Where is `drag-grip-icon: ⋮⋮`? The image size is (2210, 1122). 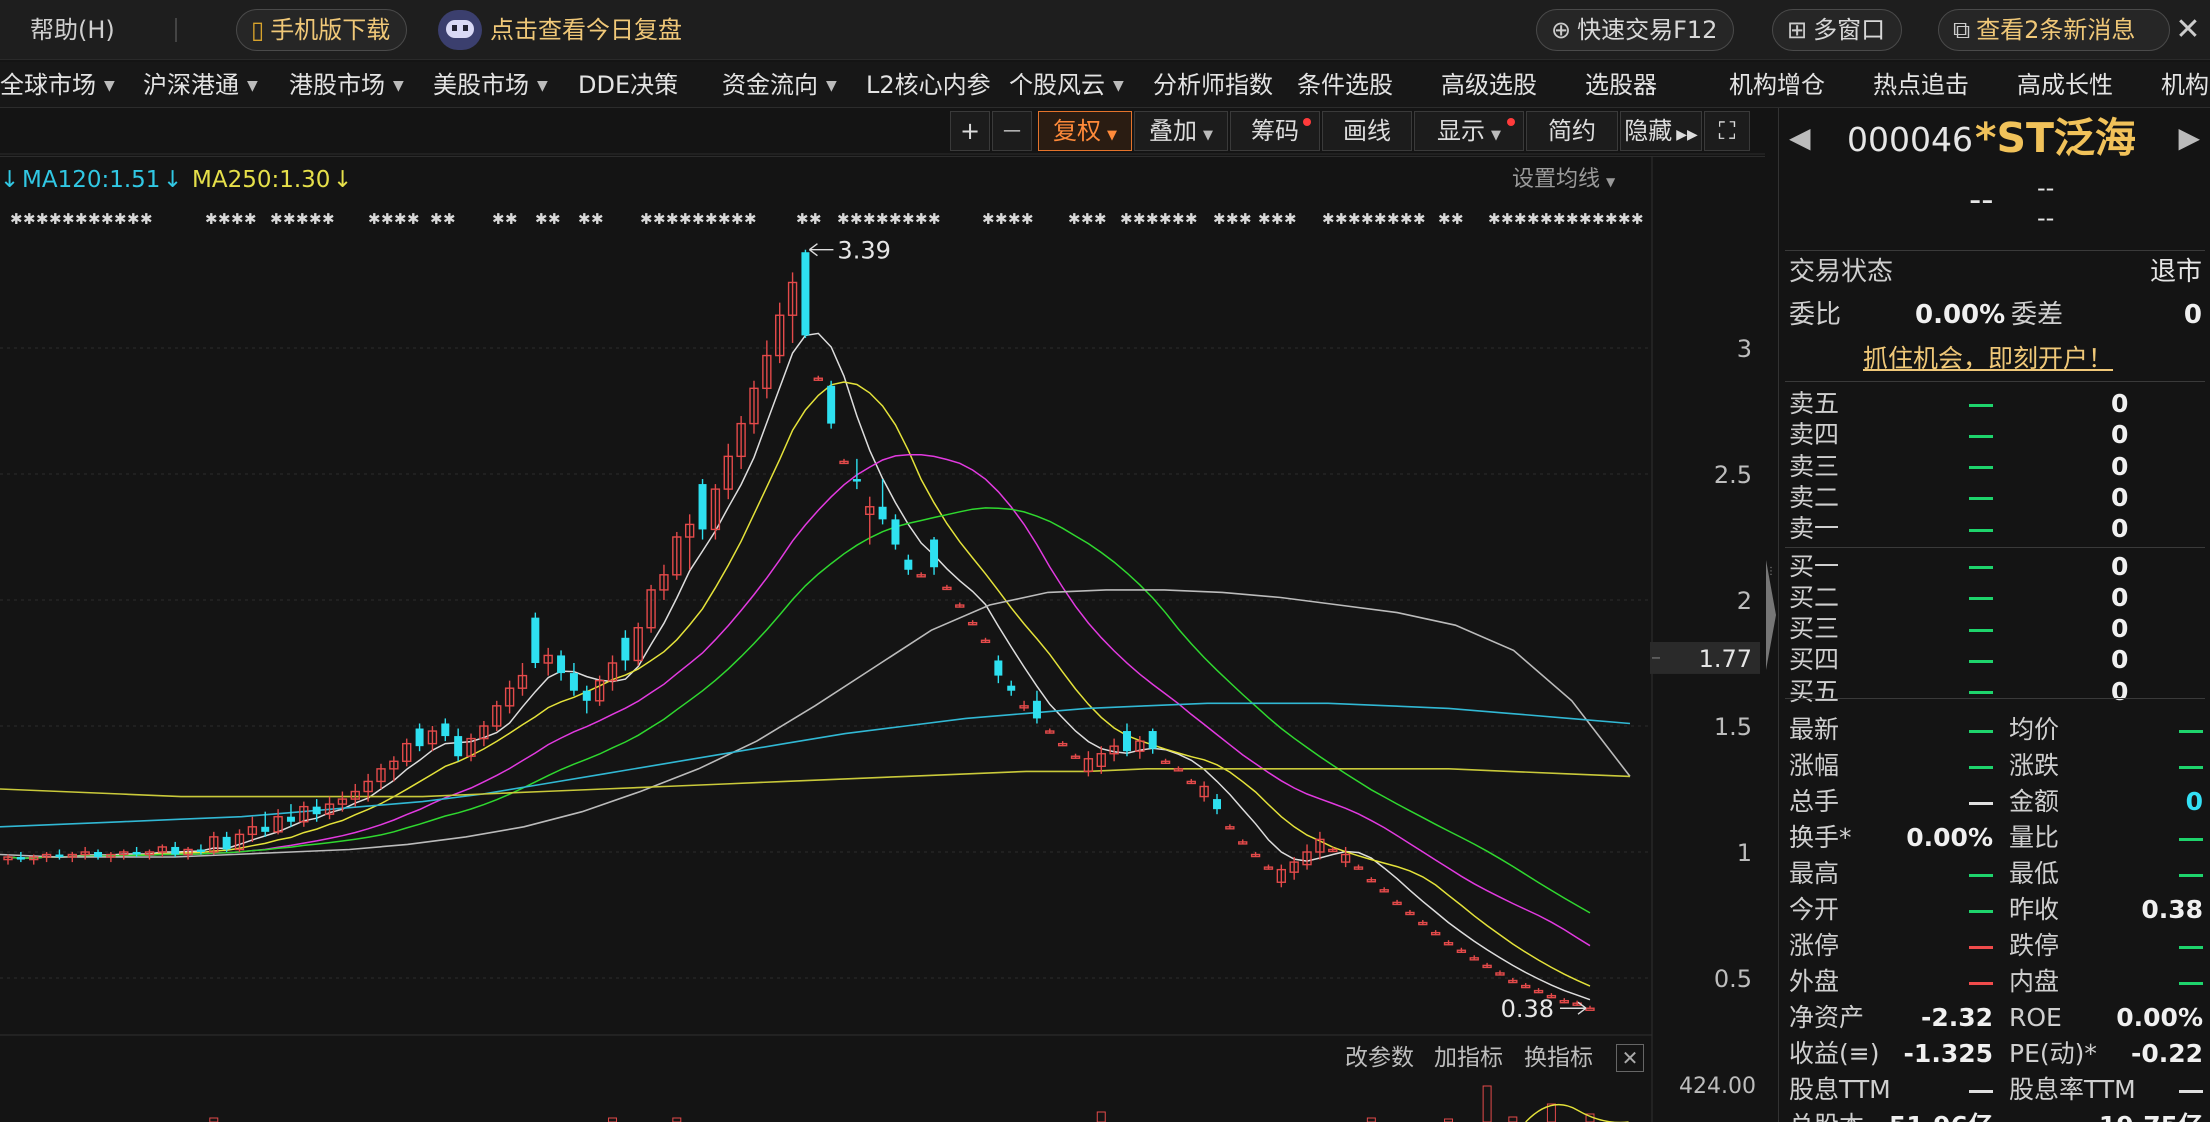 drag-grip-icon: ⋮⋮ is located at coordinates (1776, 573).